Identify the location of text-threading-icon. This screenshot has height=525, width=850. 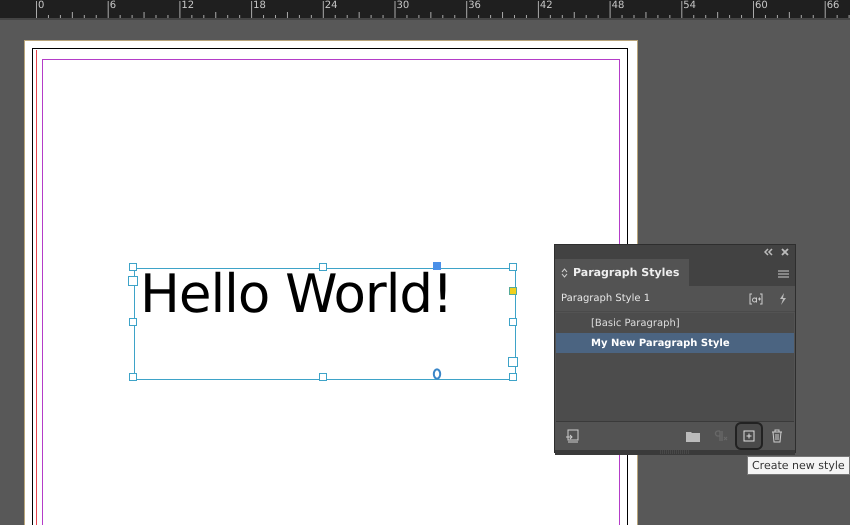
(437, 374).